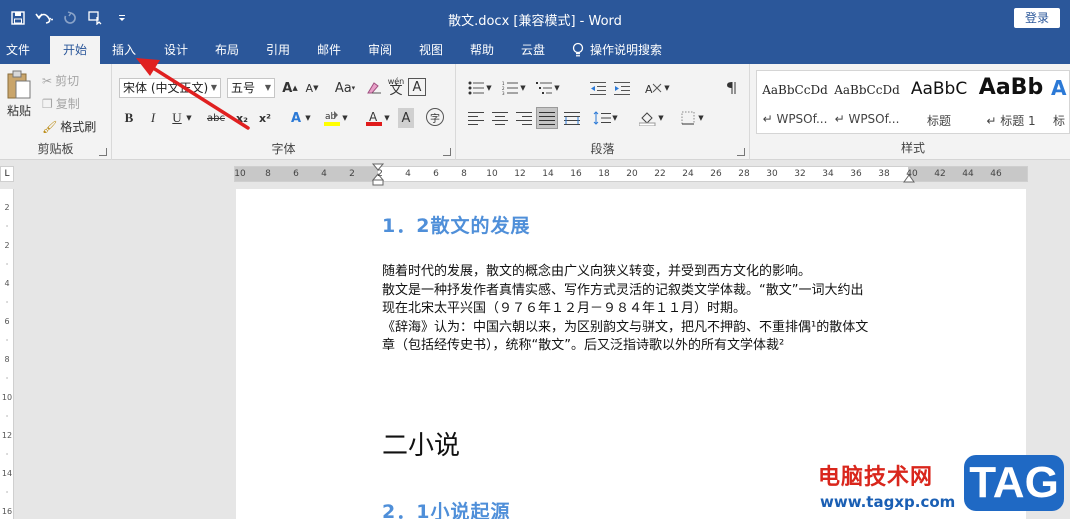 Image resolution: width=1070 pixels, height=519 pixels. I want to click on heading-2-1: 2．1小说起源, so click(446, 510).